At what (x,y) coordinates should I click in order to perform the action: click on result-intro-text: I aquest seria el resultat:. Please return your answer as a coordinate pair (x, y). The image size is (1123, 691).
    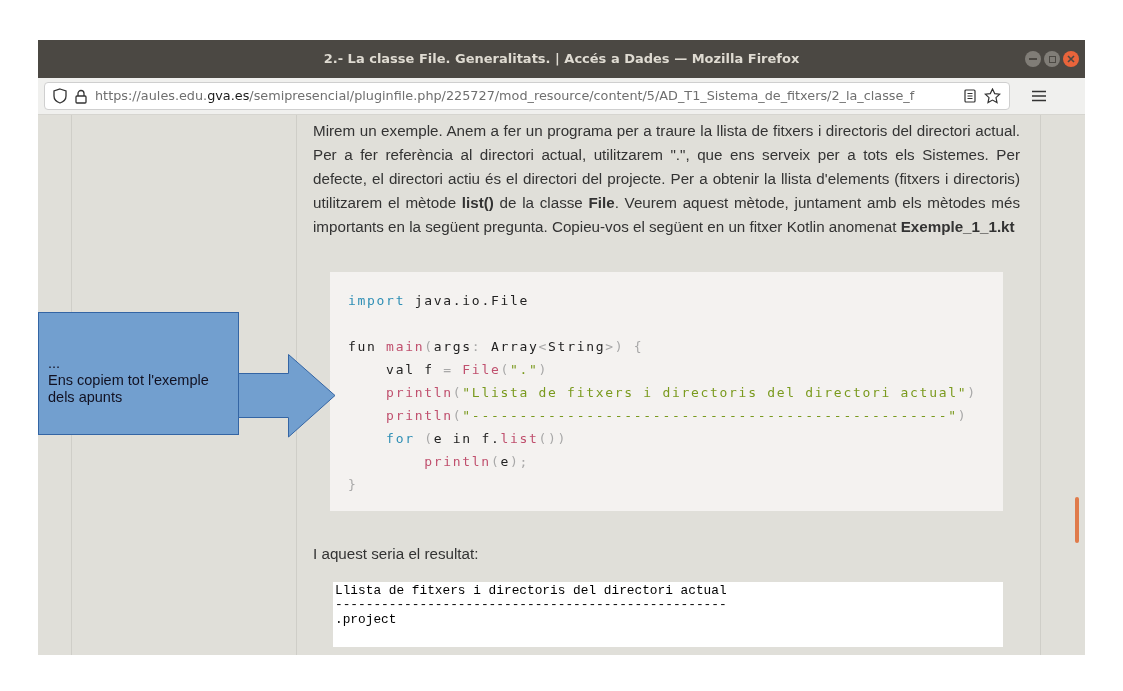
    Looking at the image, I should click on (396, 554).